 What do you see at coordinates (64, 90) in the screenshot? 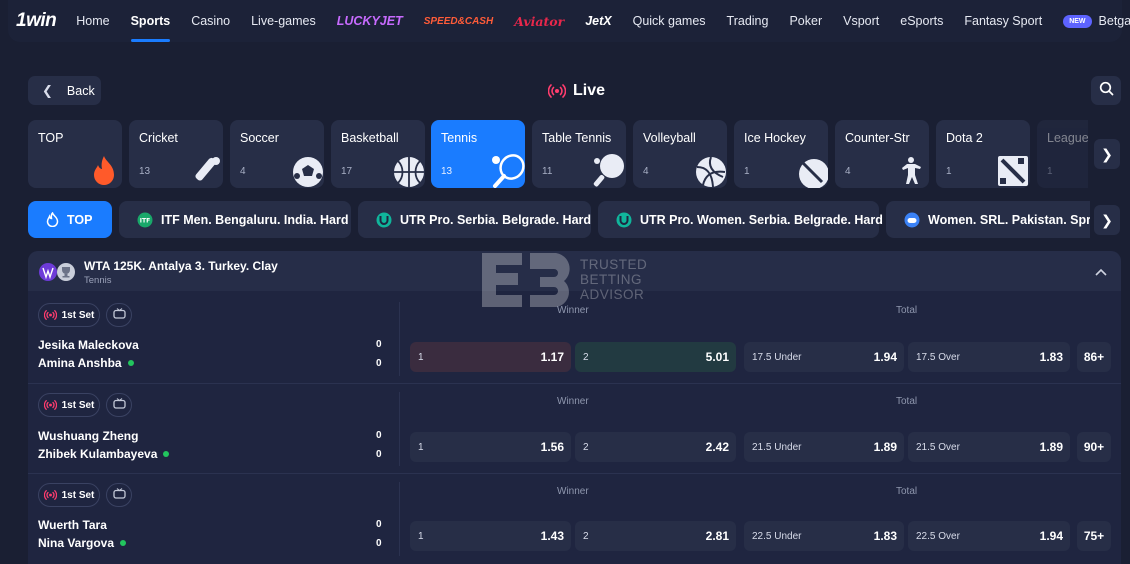
I see `back-button: ❮ Back` at bounding box center [64, 90].